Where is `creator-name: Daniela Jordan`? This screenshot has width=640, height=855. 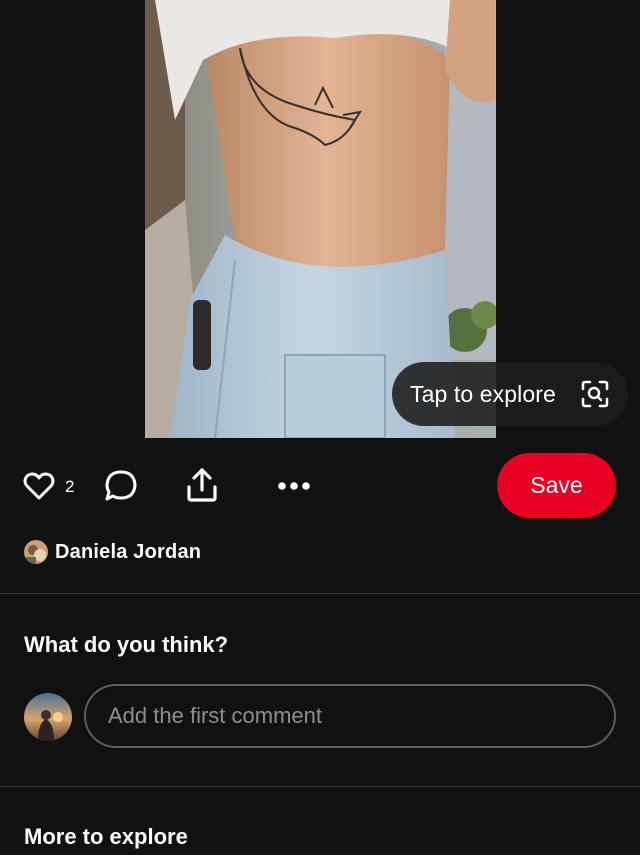
creator-name: Daniela Jordan is located at coordinates (128, 552).